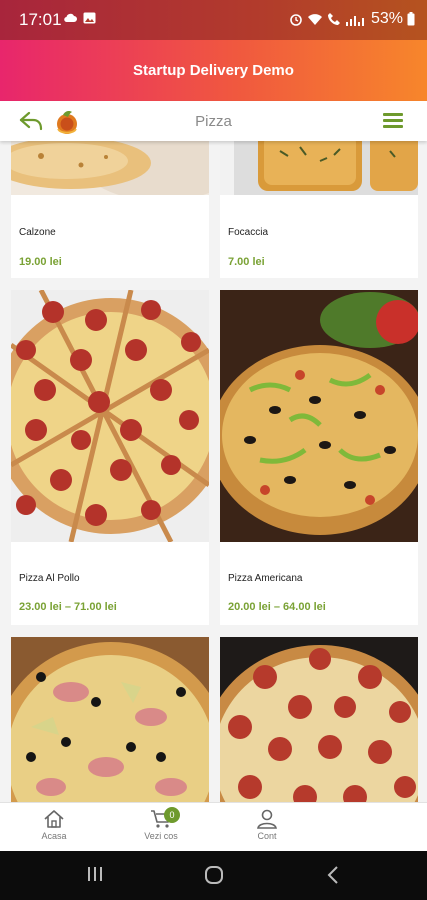 The image size is (427, 900). I want to click on product-price: 7.00 lei, so click(246, 262).